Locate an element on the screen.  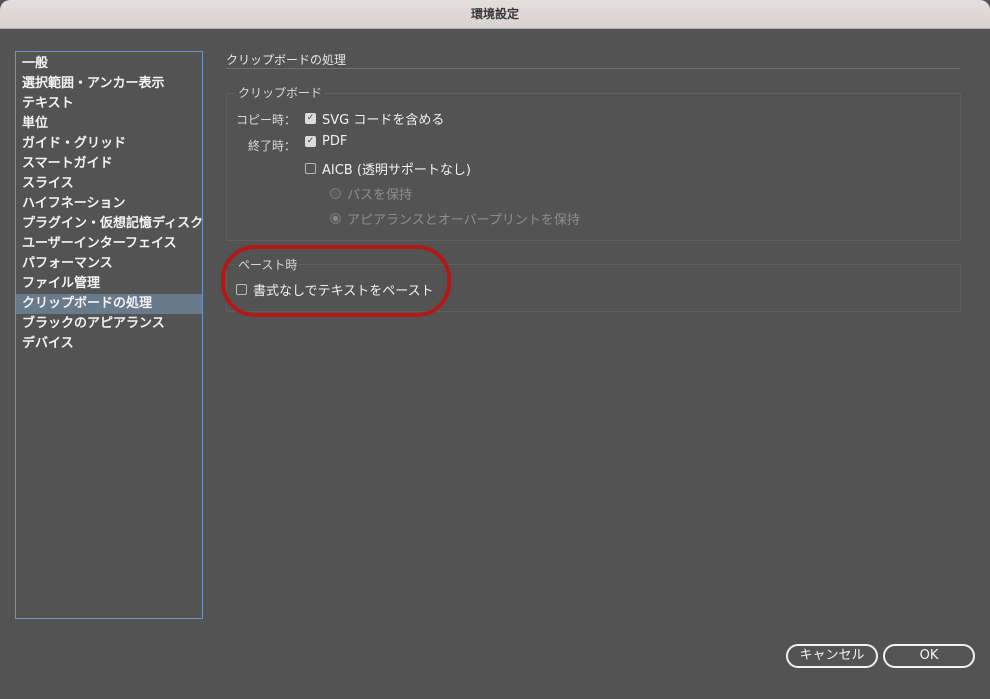
paste-plain-text-checkbox is located at coordinates (241, 289).